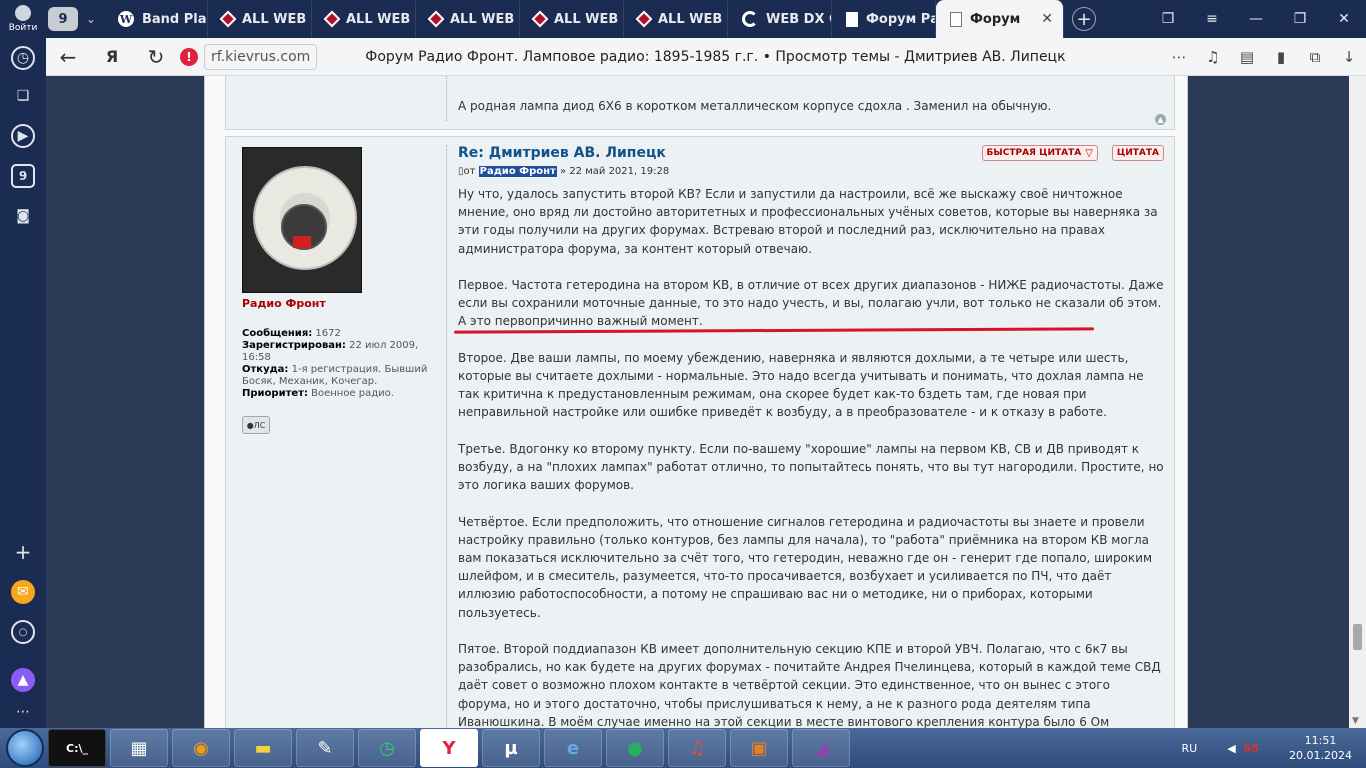  I want to click on user-icon, so click(23, 13).